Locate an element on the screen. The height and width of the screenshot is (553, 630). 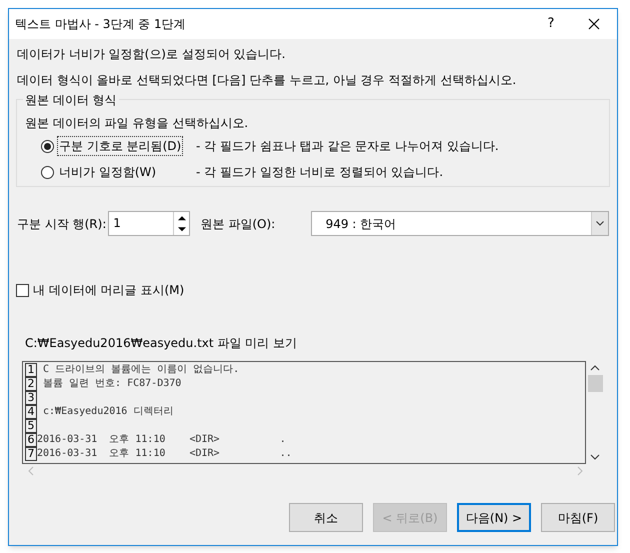
option-description: - 각 필드가 쉼표나 탭과 같은 문자로 나누어져 있습니다. is located at coordinates (347, 146).